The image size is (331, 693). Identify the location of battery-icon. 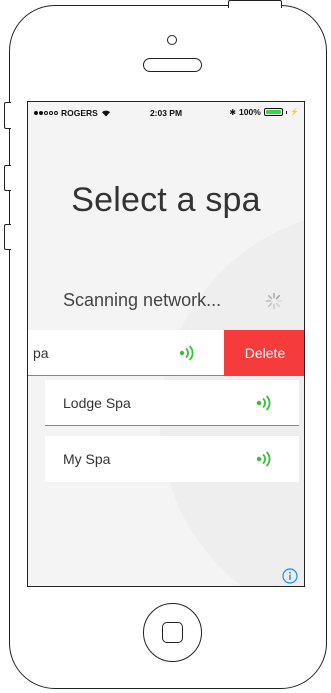
(273, 112).